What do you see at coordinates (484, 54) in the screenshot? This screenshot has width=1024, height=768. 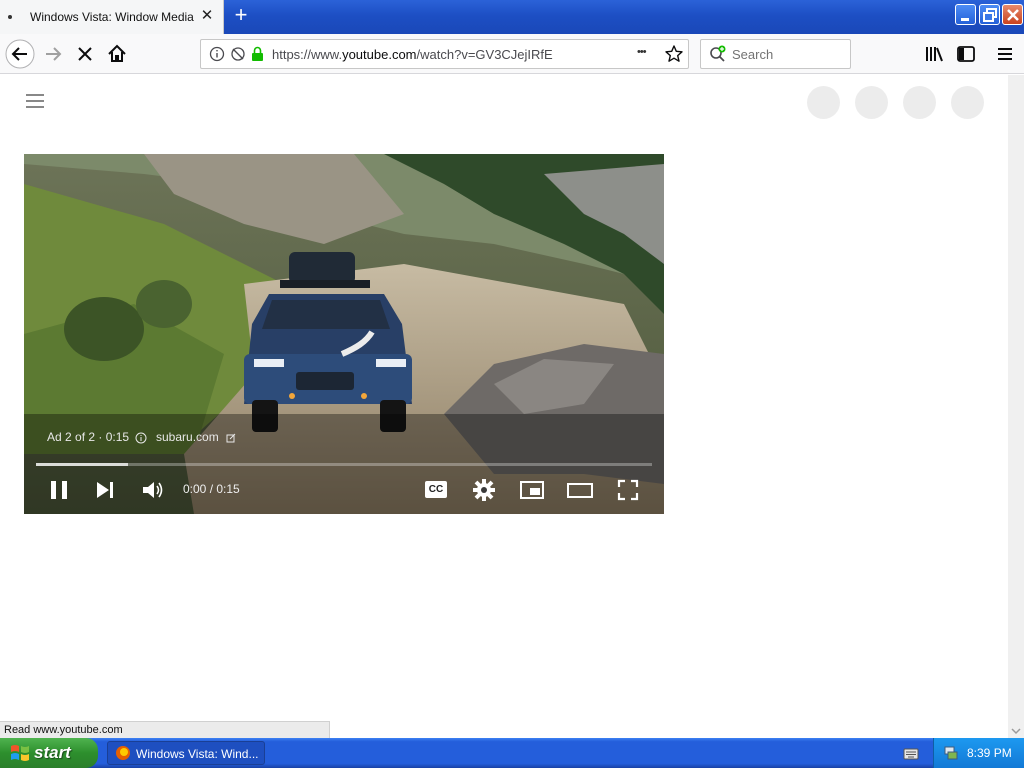 I see `url-path: /watch?v=GV3CJejIRfE` at bounding box center [484, 54].